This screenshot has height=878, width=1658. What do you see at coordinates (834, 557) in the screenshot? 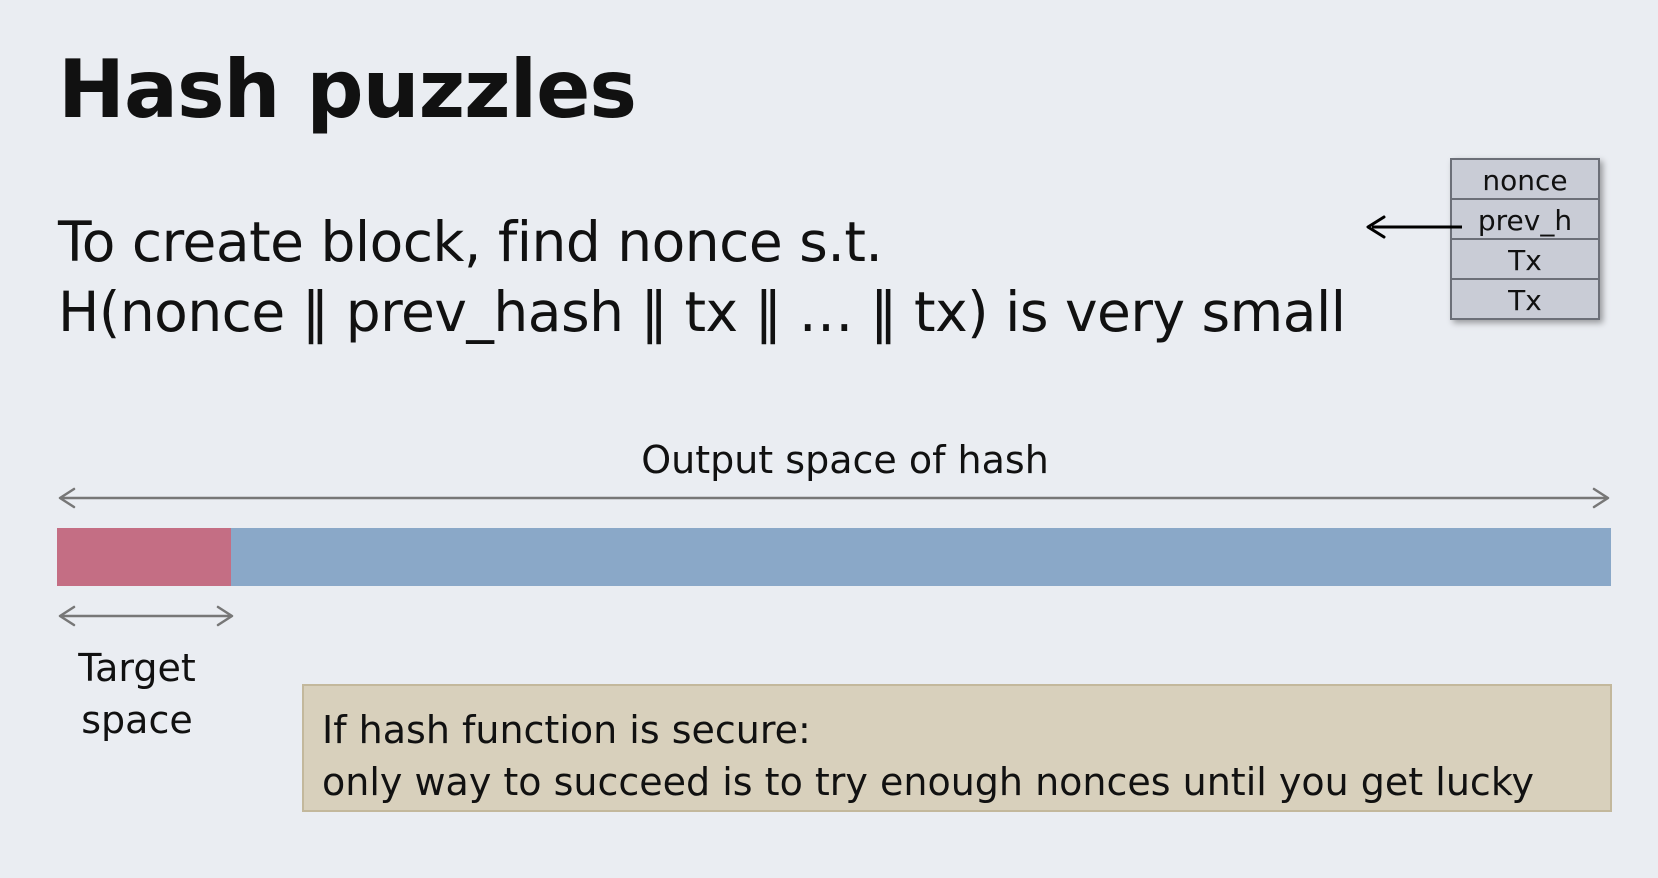
I see `hash-output-space-bar` at bounding box center [834, 557].